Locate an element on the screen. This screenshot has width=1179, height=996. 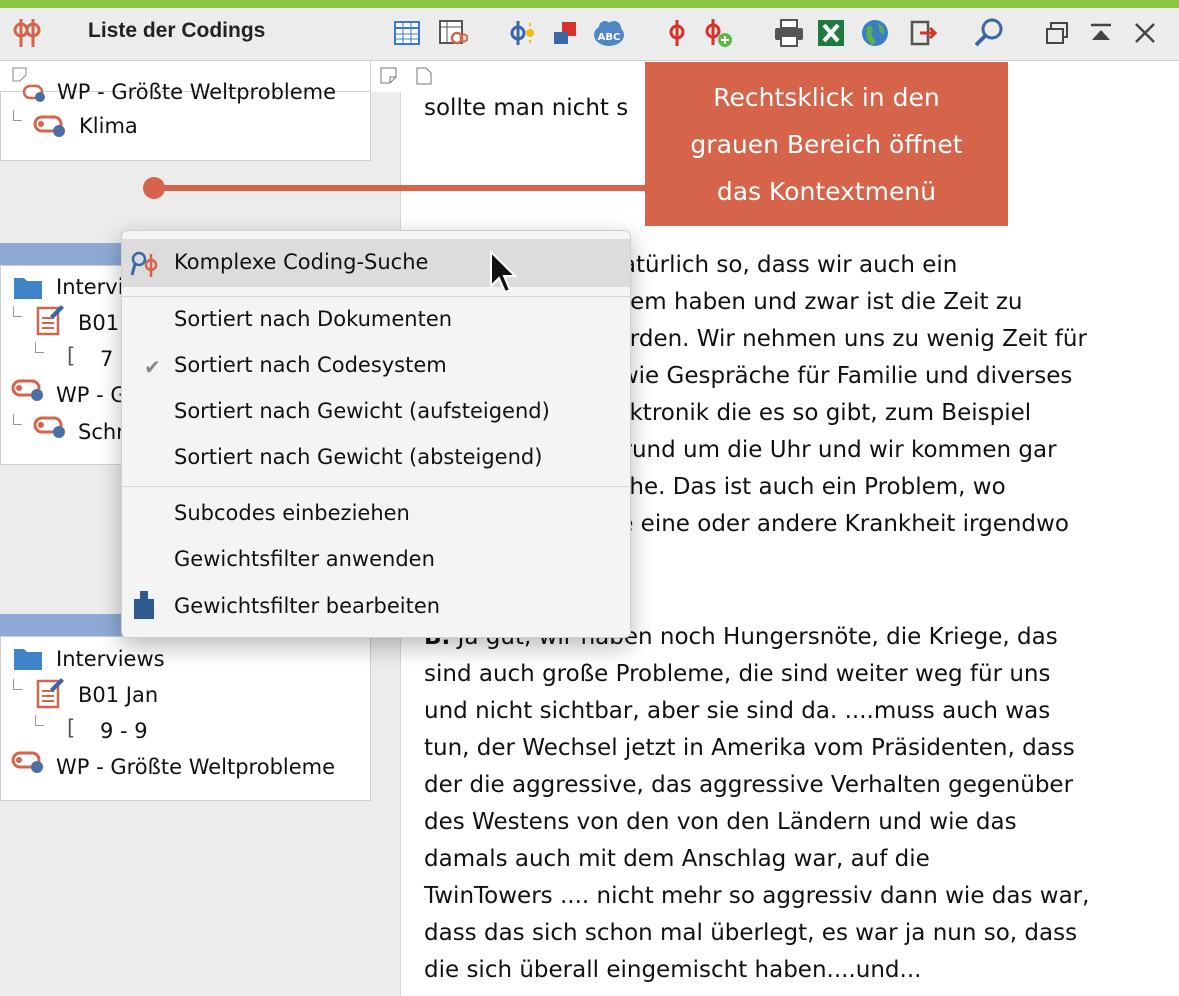
callout-line: grauen Bereich öffnet is located at coordinates (826, 144).